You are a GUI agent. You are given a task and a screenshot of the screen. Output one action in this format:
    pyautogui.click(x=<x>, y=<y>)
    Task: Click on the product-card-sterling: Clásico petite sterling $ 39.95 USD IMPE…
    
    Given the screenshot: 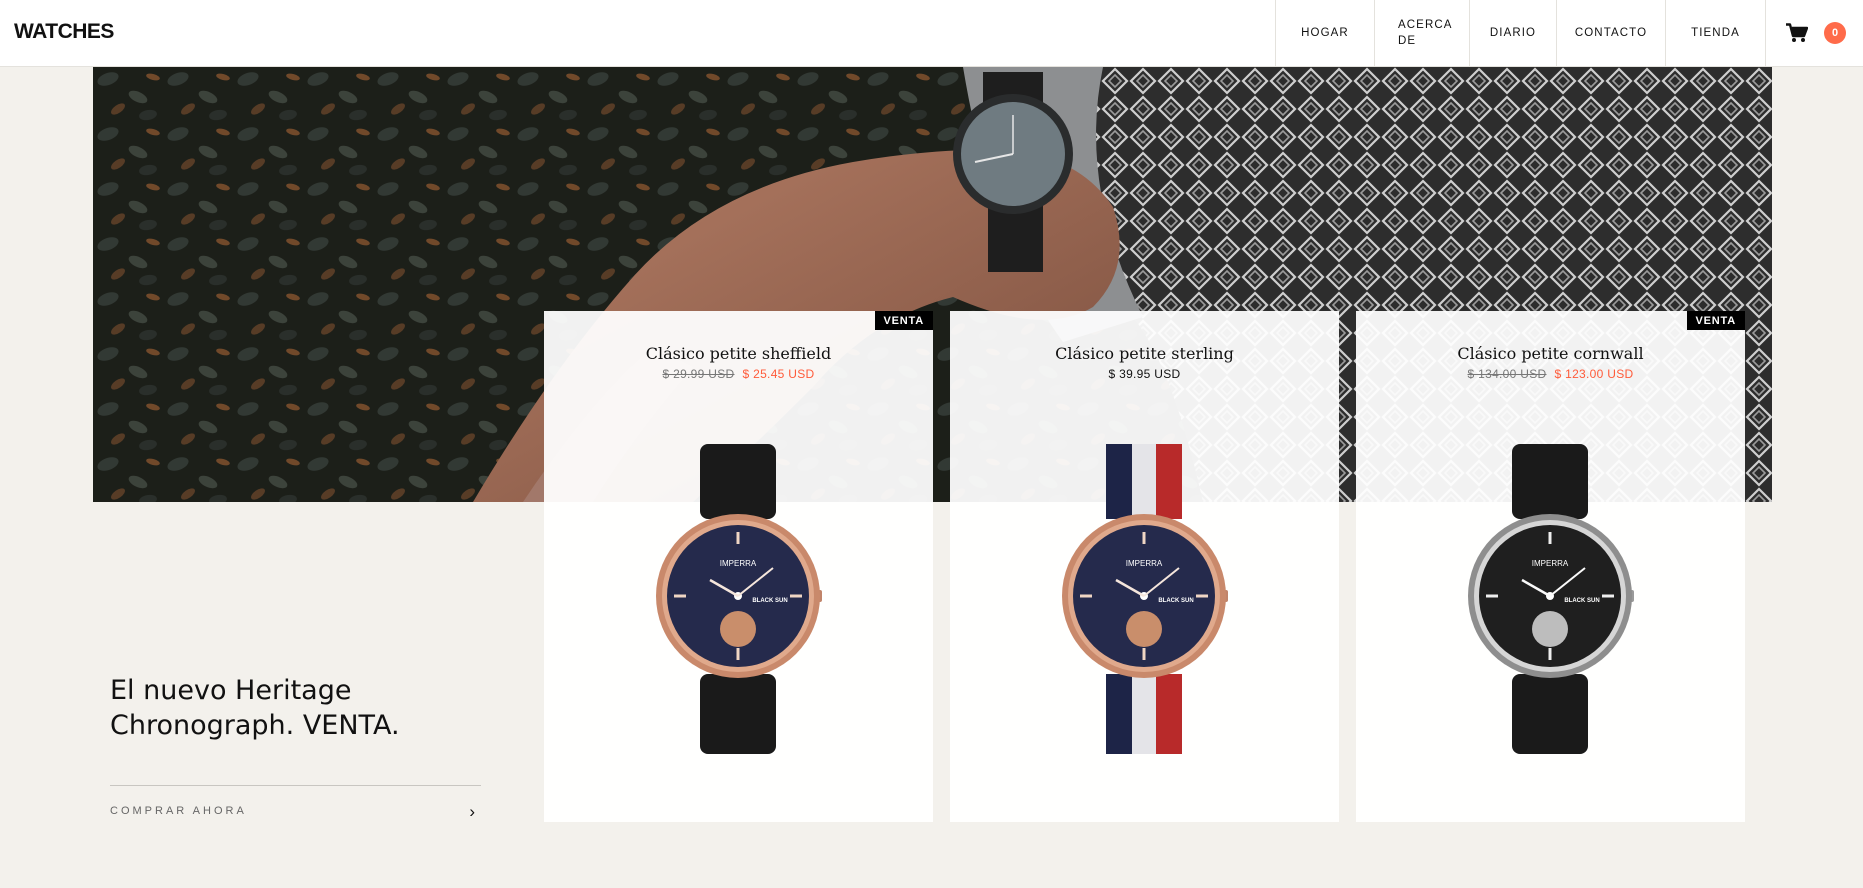 What is the action you would take?
    pyautogui.click(x=1144, y=566)
    